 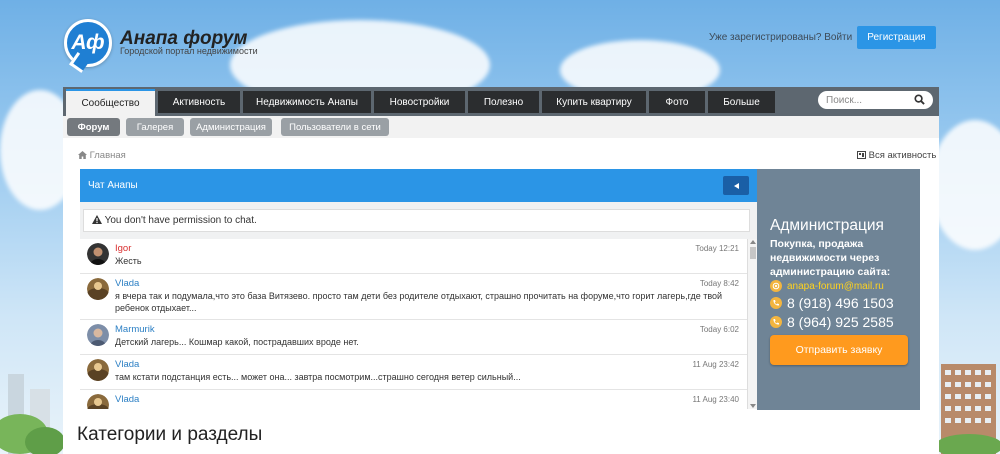 What do you see at coordinates (135, 329) in the screenshot?
I see `message-author: Marmurik` at bounding box center [135, 329].